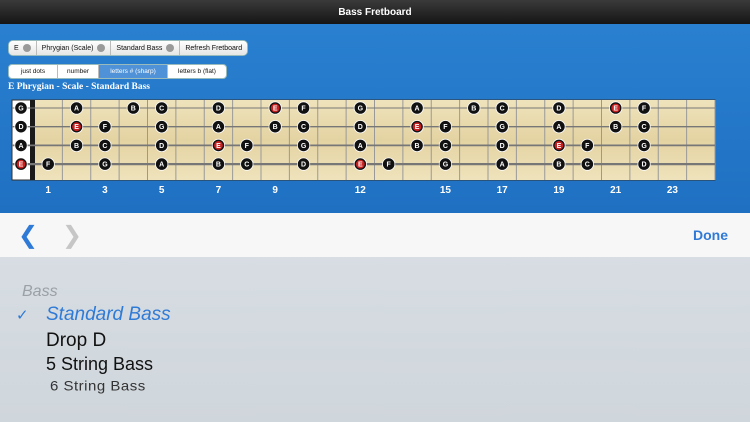 The width and height of the screenshot is (750, 422). Describe the element at coordinates (146, 48) in the screenshot. I see `tuning-selector: Standard Bass` at that location.